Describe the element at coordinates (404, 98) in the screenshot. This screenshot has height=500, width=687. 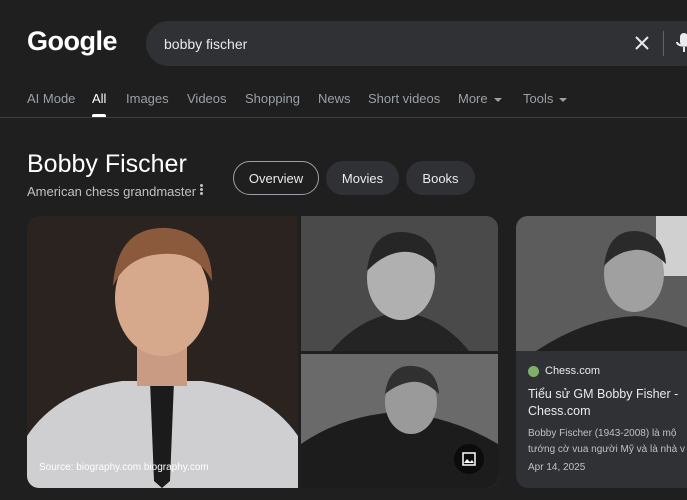
I see `tab-short-videos: Short videos` at that location.